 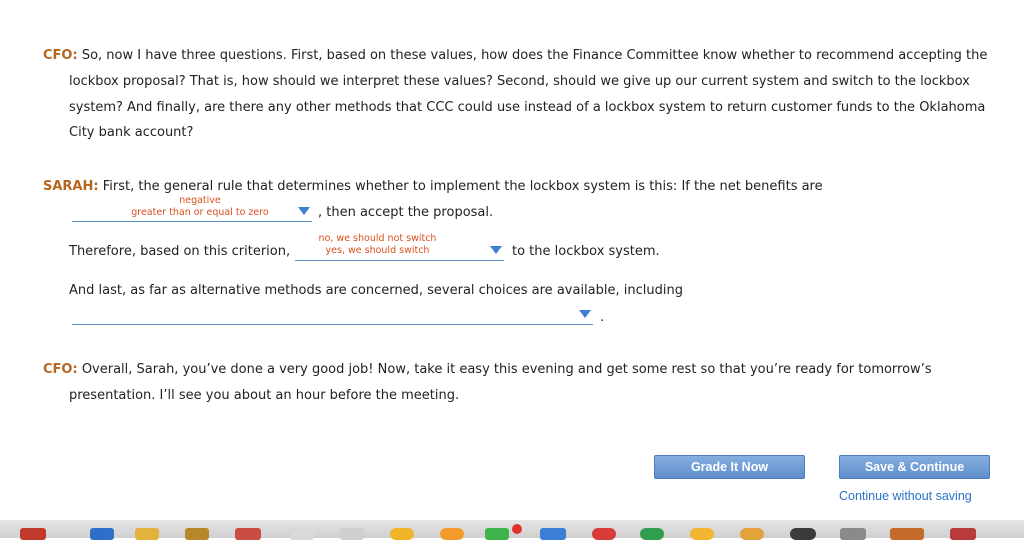 I want to click on grade-it-now-button: Grade It Now, so click(x=729, y=467).